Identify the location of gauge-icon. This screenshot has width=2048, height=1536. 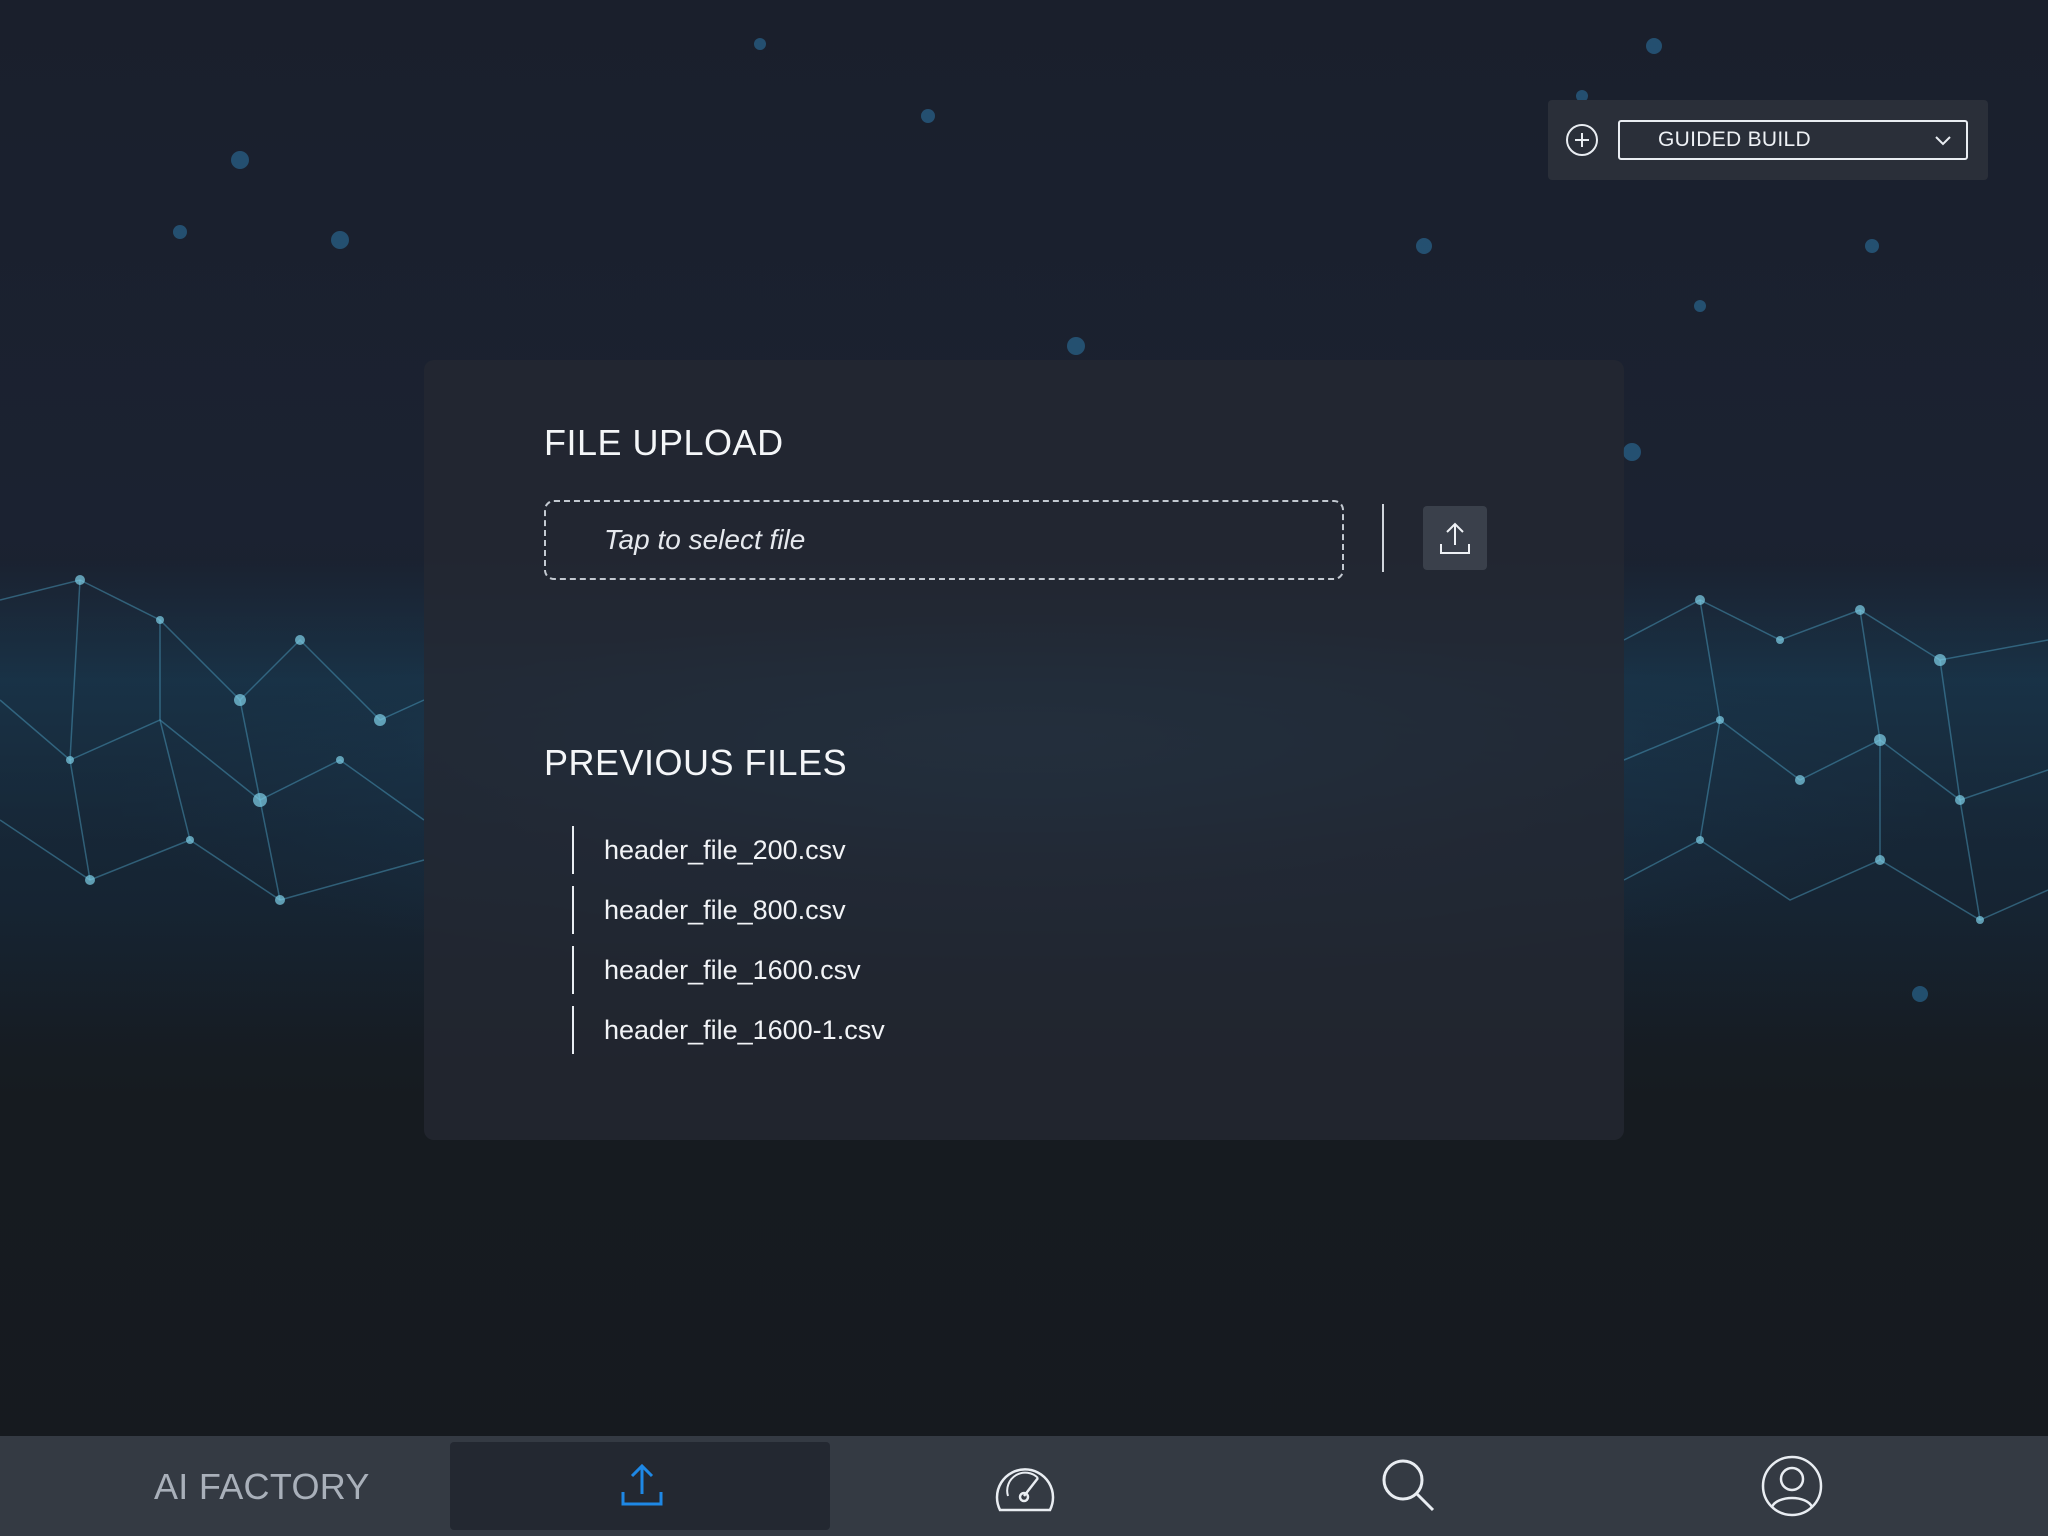
(1025, 1490).